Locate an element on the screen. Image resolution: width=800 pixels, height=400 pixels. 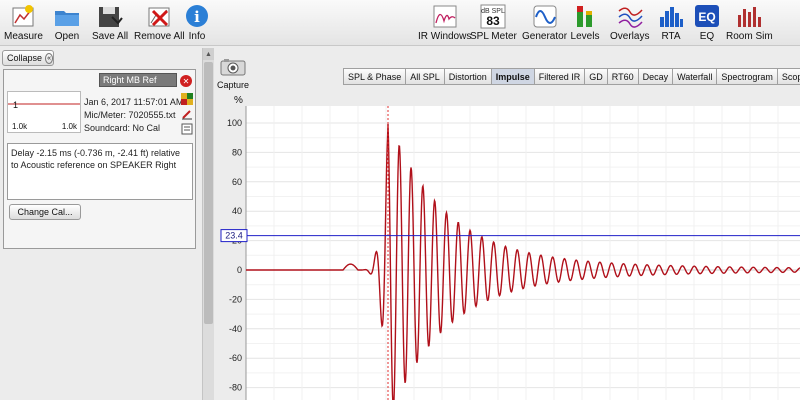
capture-label: Capture is located at coordinates (233, 85).